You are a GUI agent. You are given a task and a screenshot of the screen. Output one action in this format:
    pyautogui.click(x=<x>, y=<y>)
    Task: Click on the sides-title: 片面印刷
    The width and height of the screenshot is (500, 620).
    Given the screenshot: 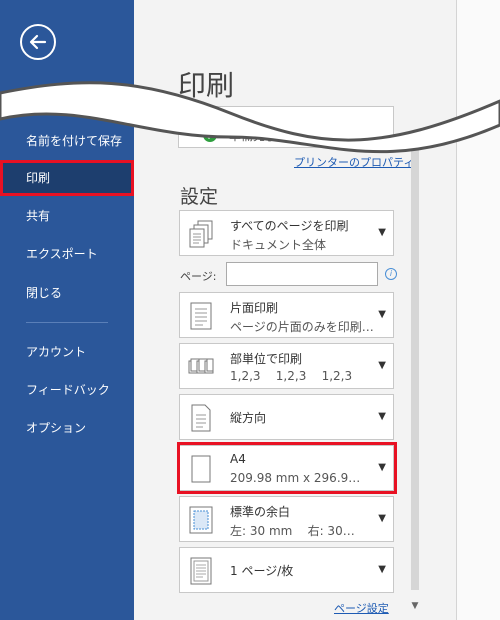 What is the action you would take?
    pyautogui.click(x=254, y=308)
    